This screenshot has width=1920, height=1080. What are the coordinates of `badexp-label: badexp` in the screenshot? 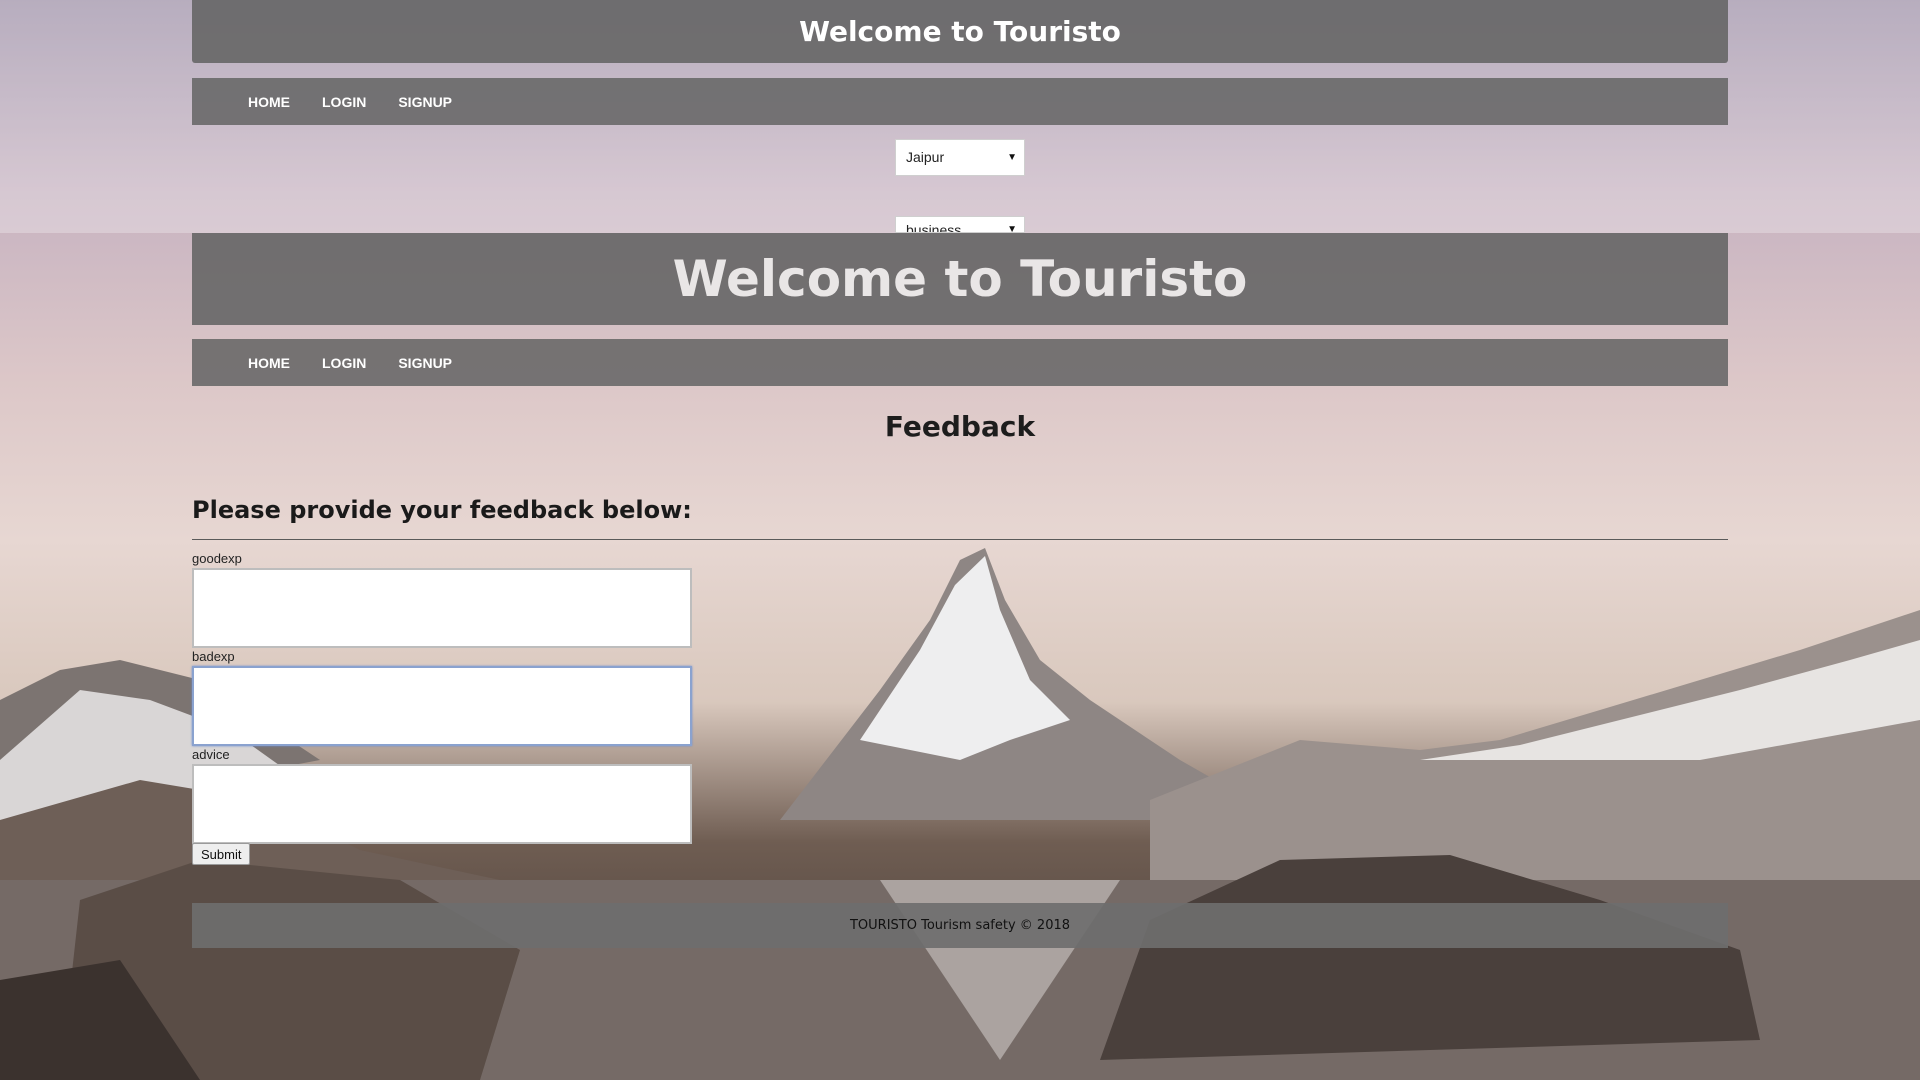 It's located at (213, 656).